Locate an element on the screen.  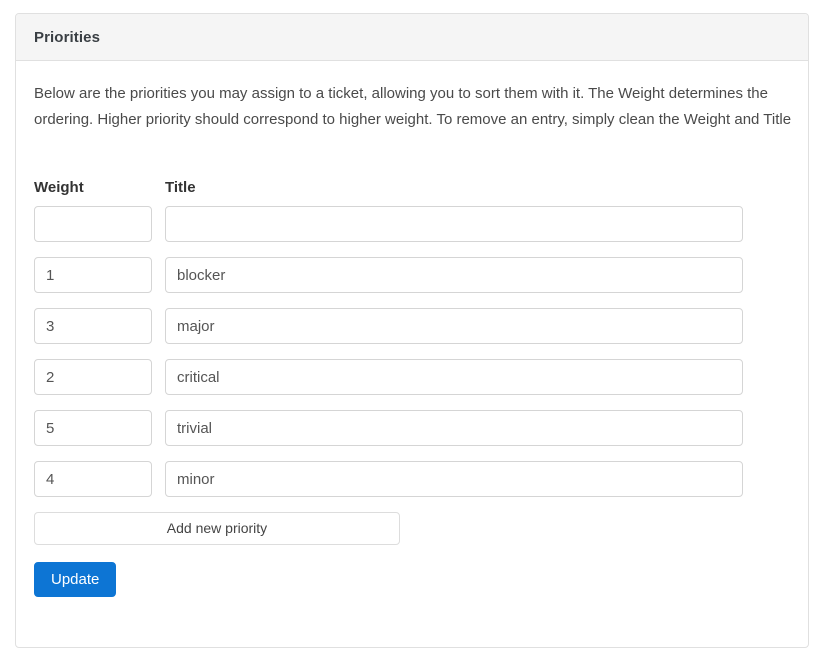
add-row-container: Add new priority is located at coordinates (412, 528).